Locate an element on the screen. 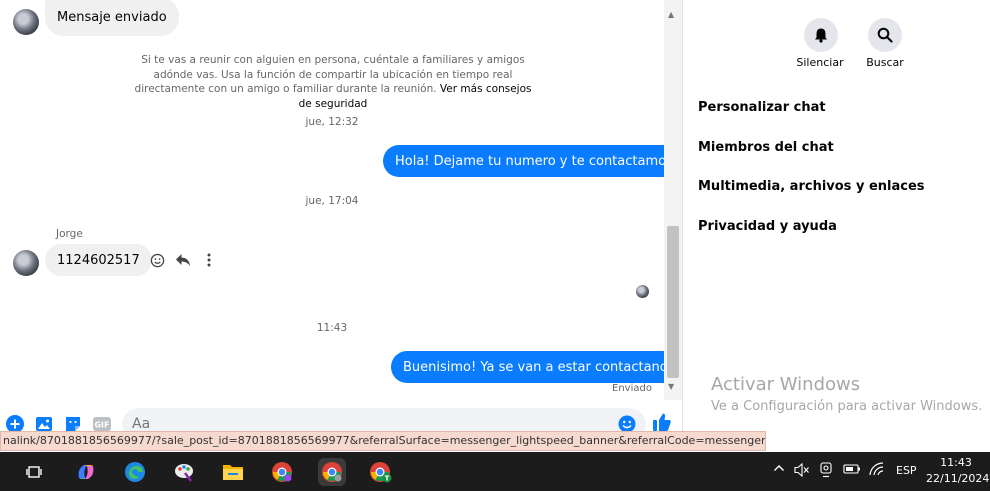  file-explorer-icon is located at coordinates (233, 472).